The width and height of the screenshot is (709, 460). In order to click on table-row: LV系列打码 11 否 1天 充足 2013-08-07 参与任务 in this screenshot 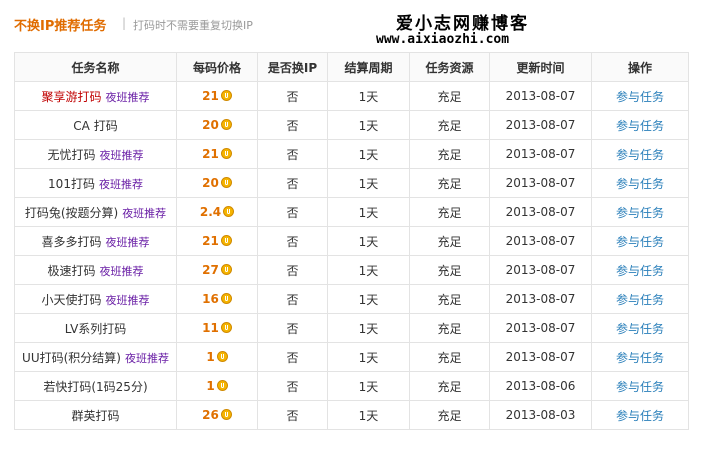, I will do `click(351, 328)`.